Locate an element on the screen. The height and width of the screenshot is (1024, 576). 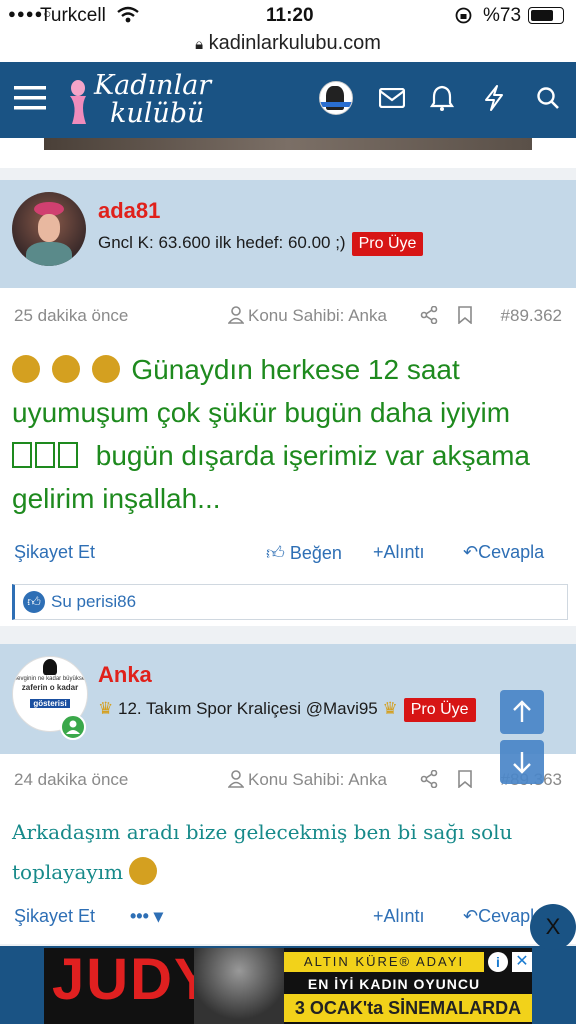
battery-label: %73 is located at coordinates (502, 15).